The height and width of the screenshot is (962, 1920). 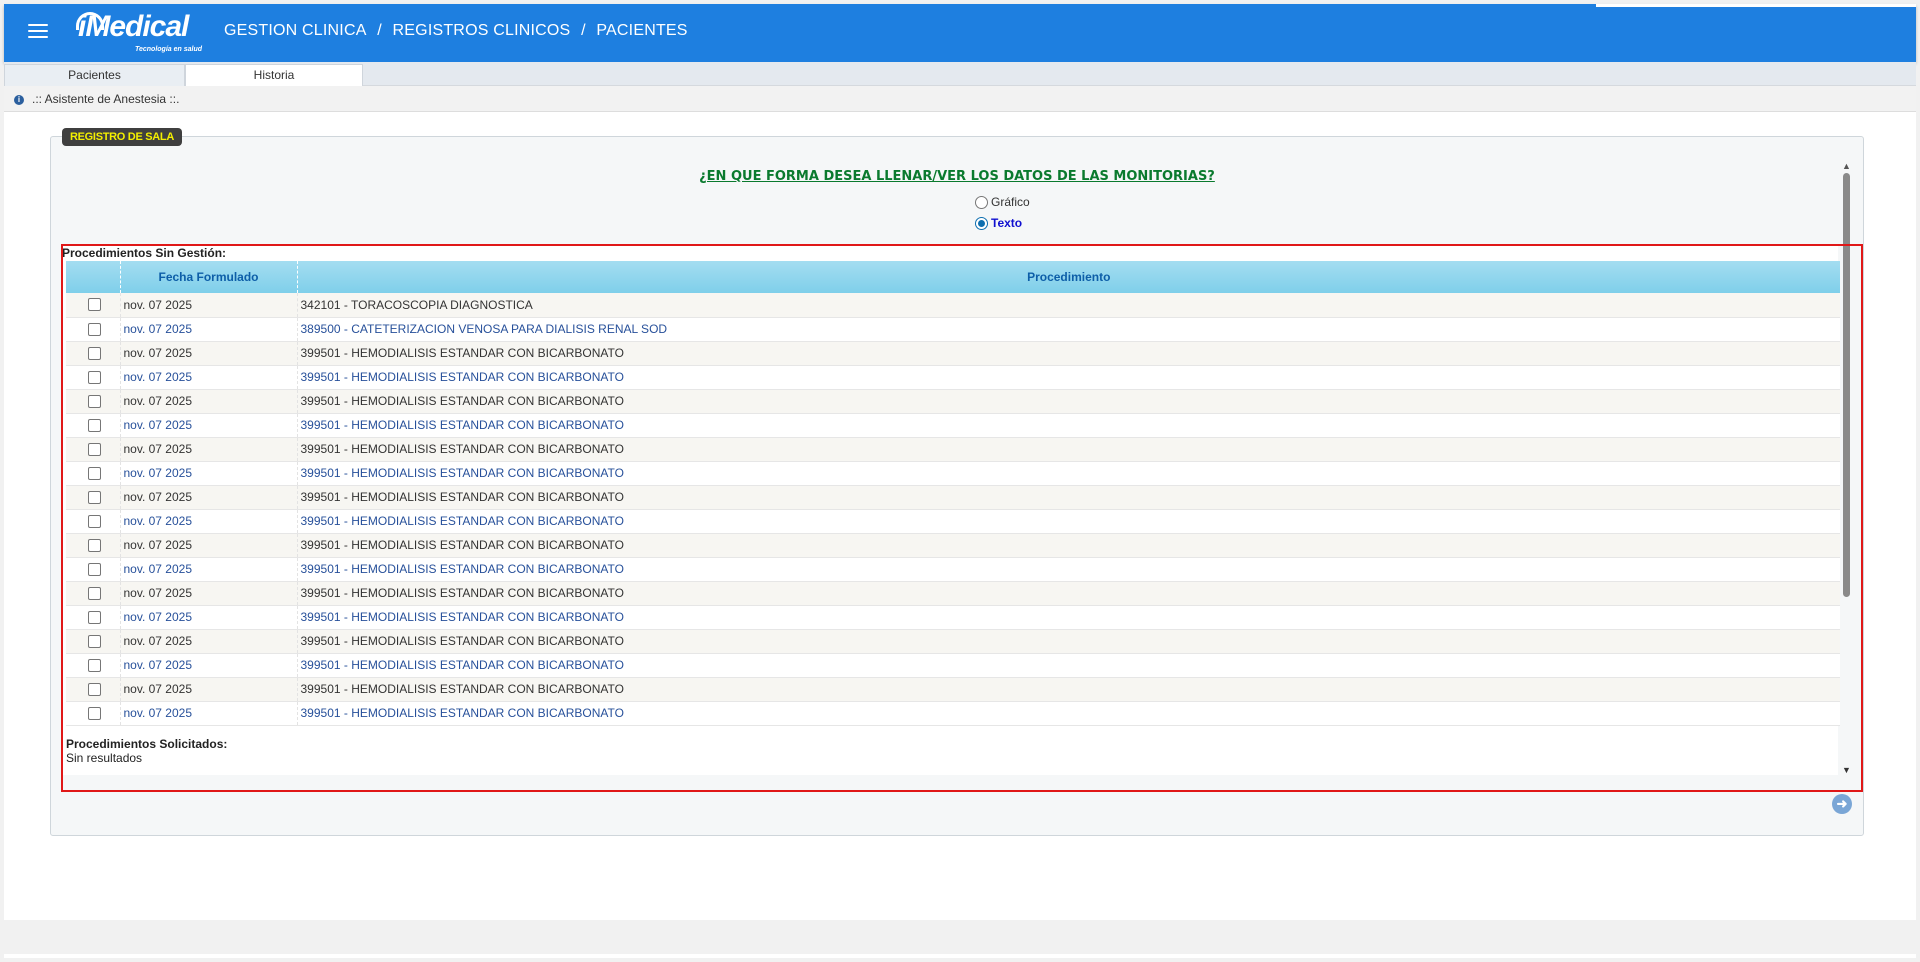 What do you see at coordinates (144, 253) in the screenshot?
I see `procedimientos-sin-gestion-title: Procedimientos Sin Gestión:` at bounding box center [144, 253].